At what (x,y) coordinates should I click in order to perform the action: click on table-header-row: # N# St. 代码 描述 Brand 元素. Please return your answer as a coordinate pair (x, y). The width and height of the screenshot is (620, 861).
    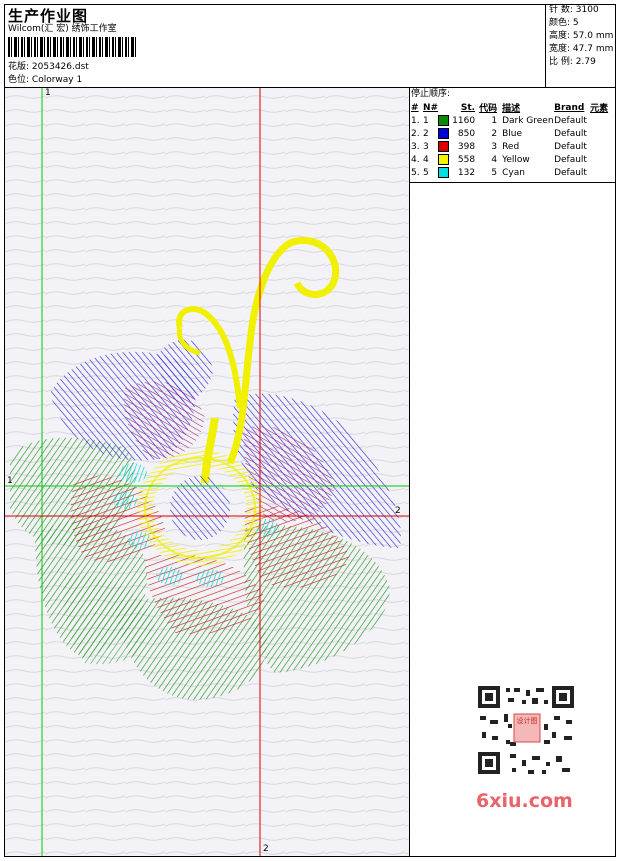
    Looking at the image, I should click on (510, 108).